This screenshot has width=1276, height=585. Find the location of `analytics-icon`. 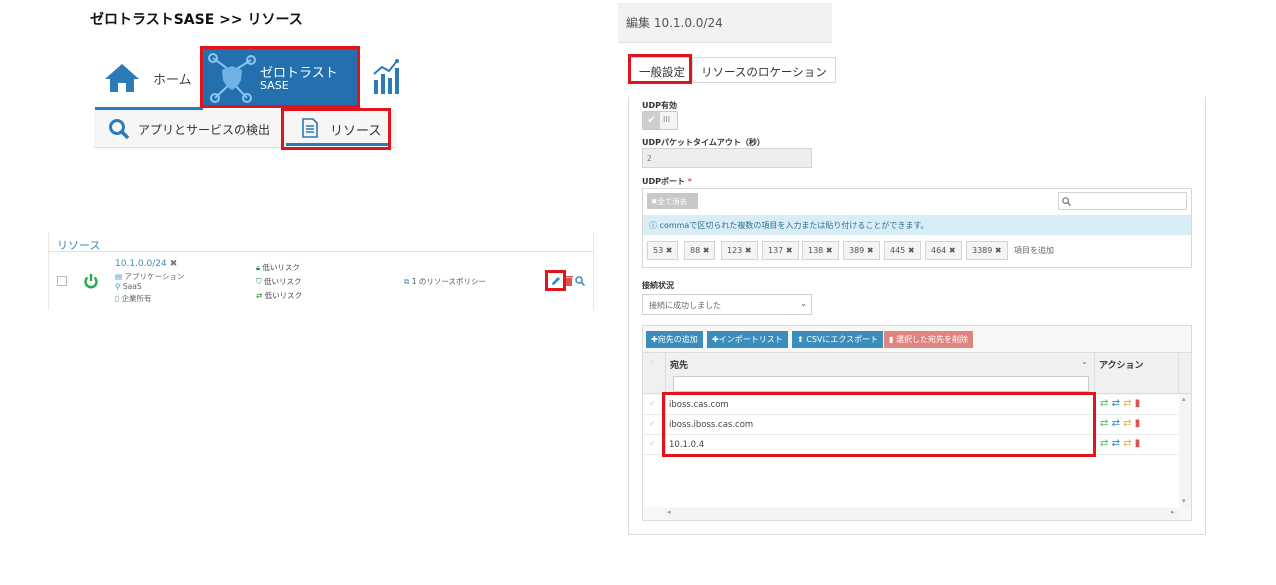

analytics-icon is located at coordinates (386, 77).